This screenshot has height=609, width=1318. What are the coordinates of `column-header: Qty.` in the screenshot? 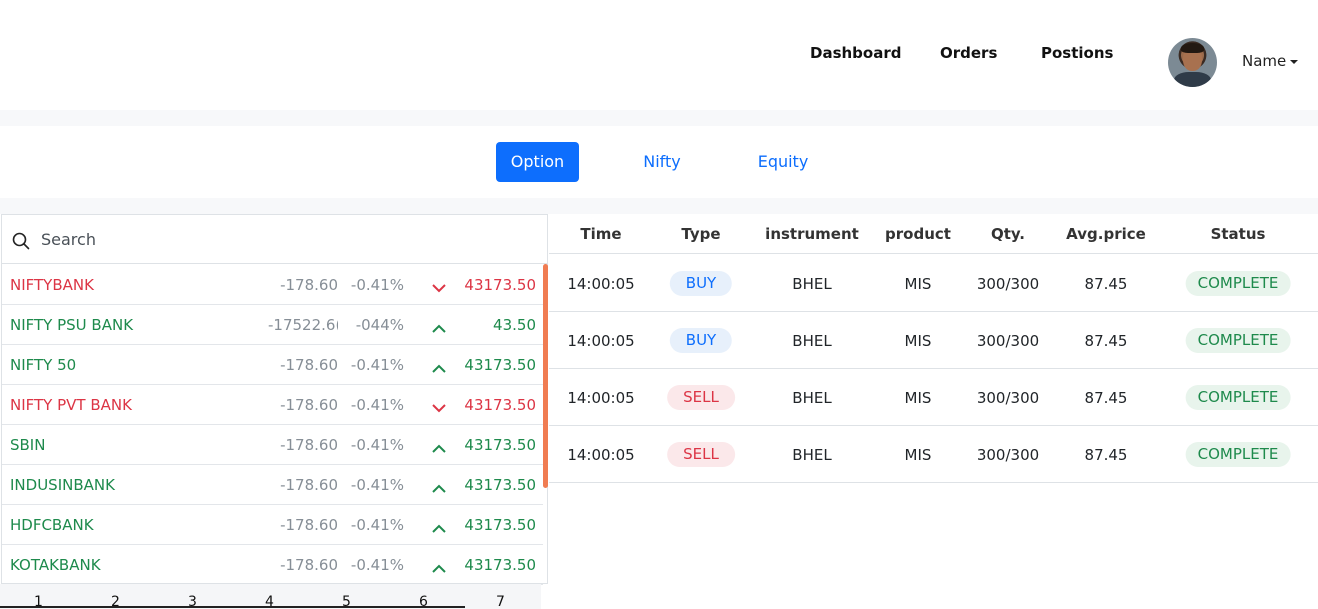 It's located at (1008, 234).